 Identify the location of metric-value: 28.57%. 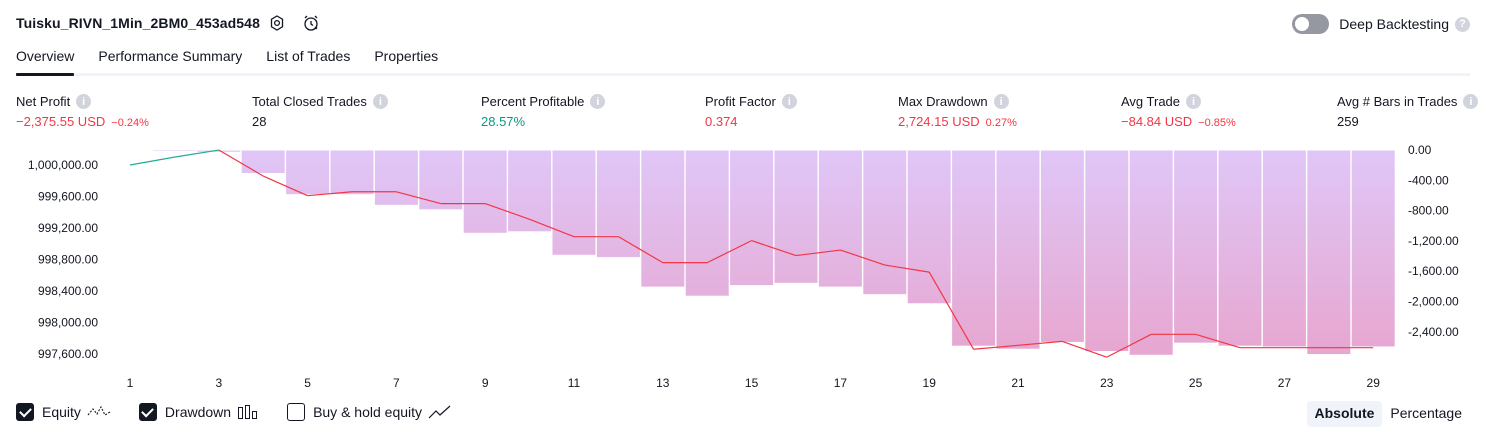
(503, 121).